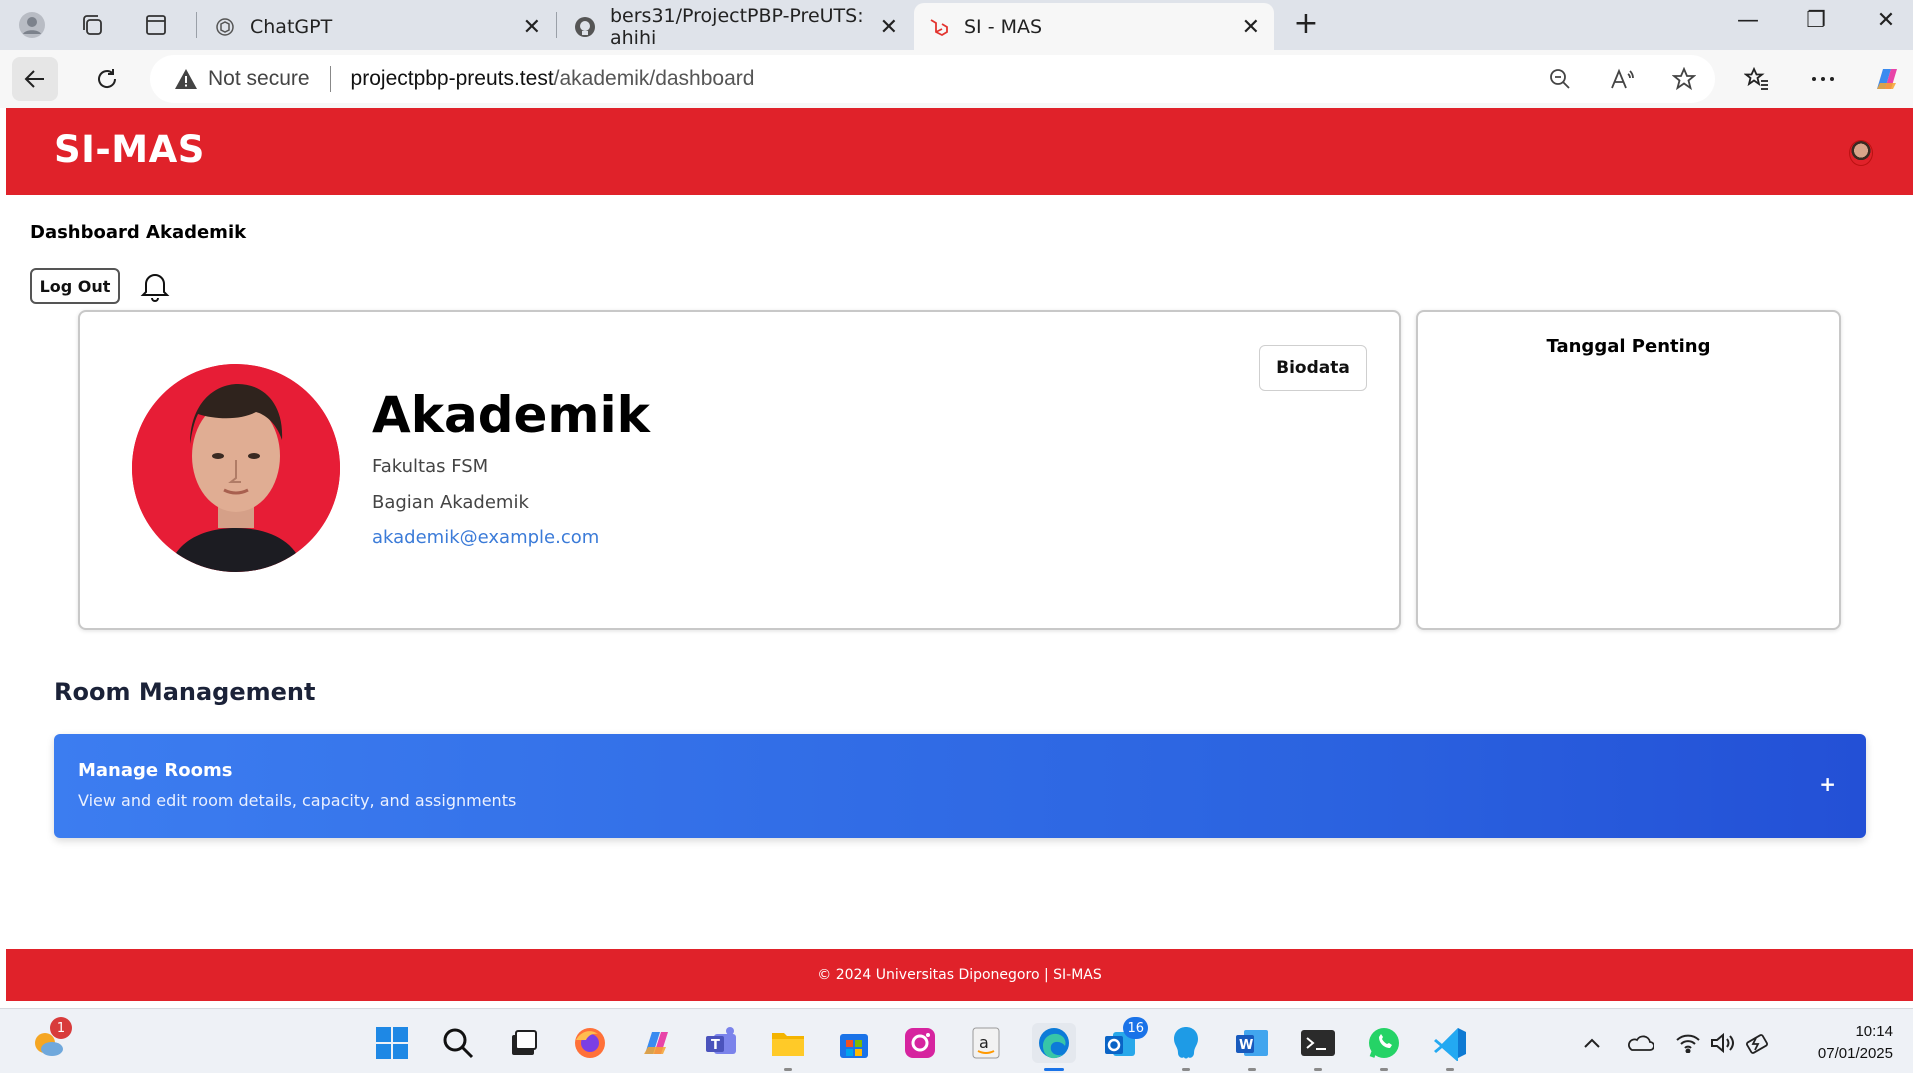 The height and width of the screenshot is (1073, 1913). Describe the element at coordinates (1592, 1043) in the screenshot. I see `chevron-up-icon` at that location.